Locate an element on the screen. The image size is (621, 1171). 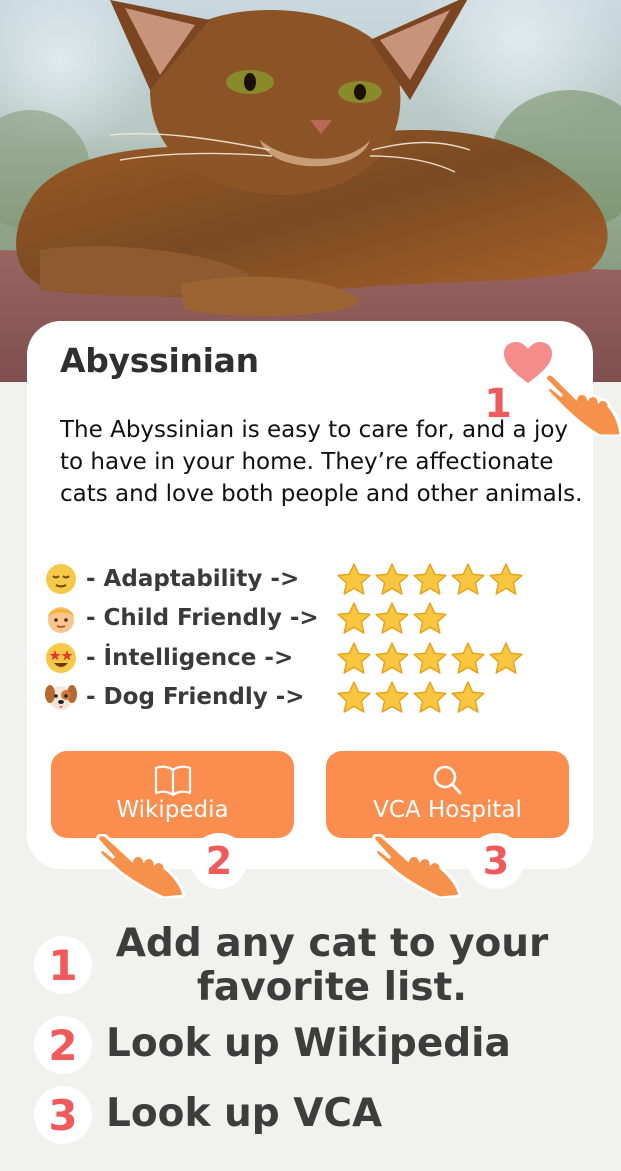
annotation-number-2: 2 is located at coordinates (219, 861).